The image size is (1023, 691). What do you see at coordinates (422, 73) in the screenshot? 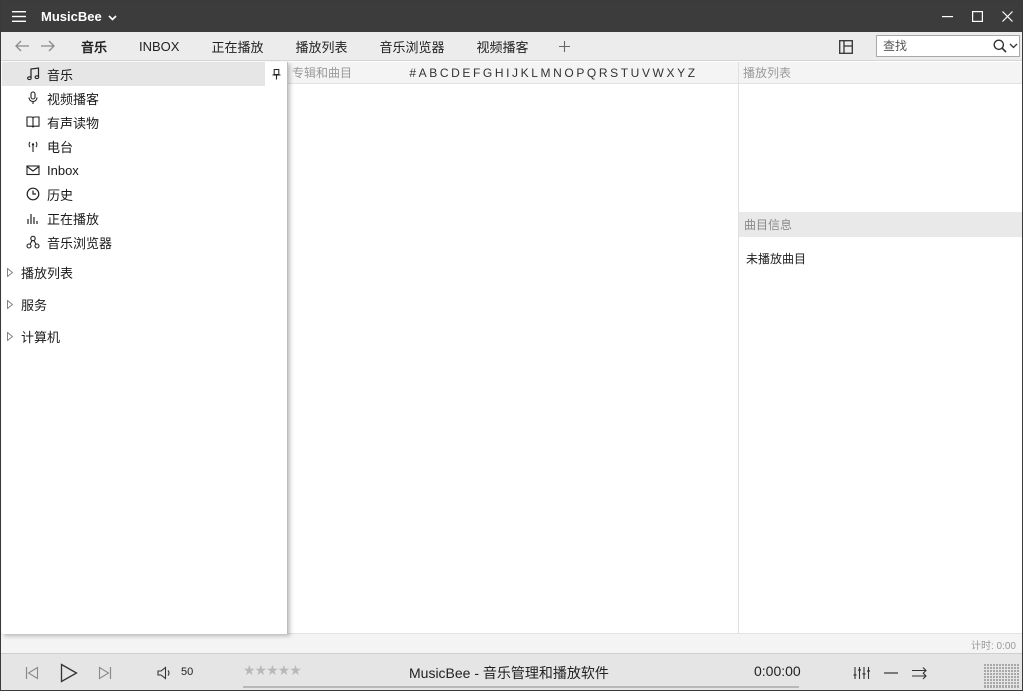
I see `alphabet-letter: A` at bounding box center [422, 73].